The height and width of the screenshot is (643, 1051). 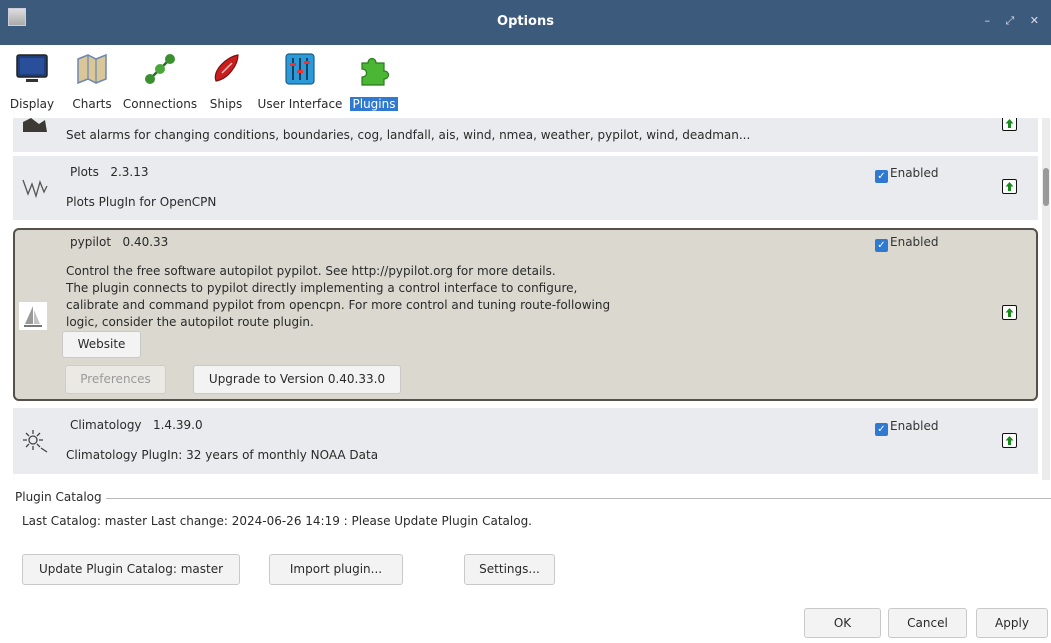 What do you see at coordinates (131, 569) in the screenshot?
I see `update-catalog-button: Update Plugin Catalog: master` at bounding box center [131, 569].